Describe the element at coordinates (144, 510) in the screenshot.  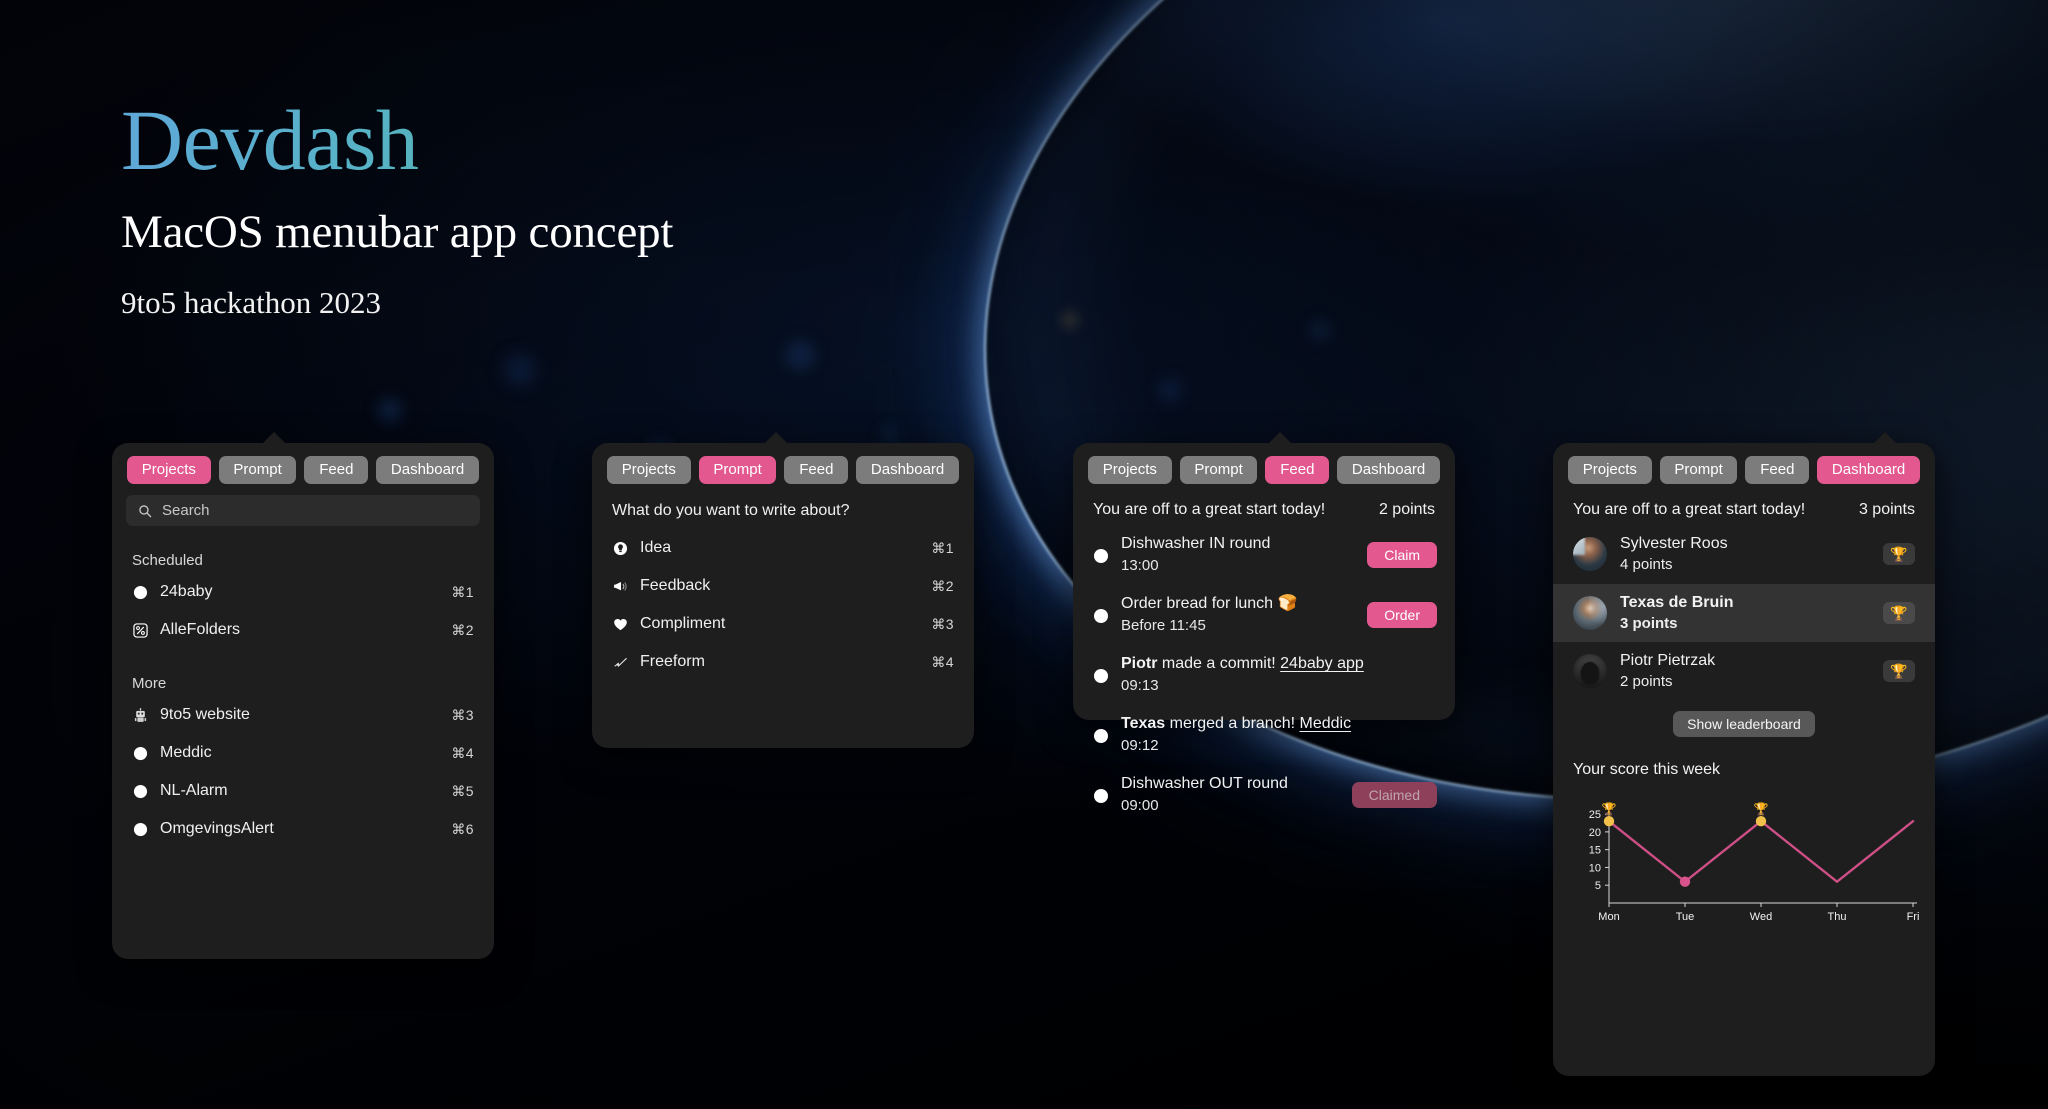
I see `search-icon` at that location.